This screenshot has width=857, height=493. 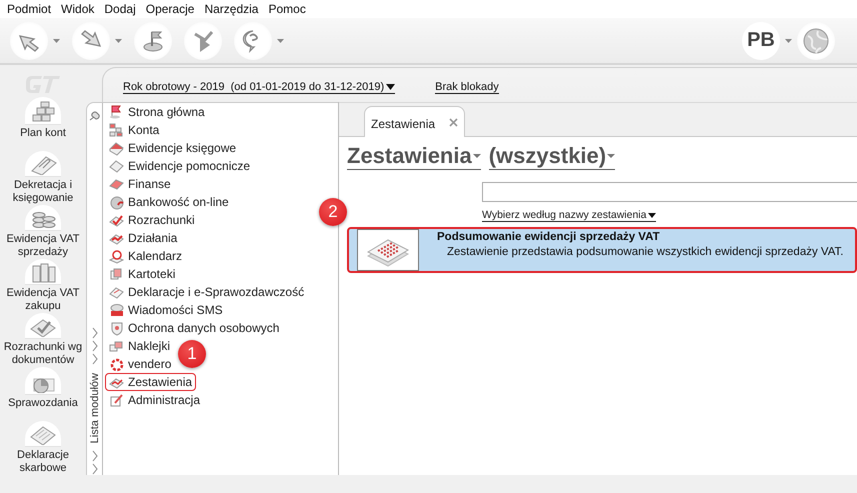 What do you see at coordinates (116, 292) in the screenshot?
I see `document-icon` at bounding box center [116, 292].